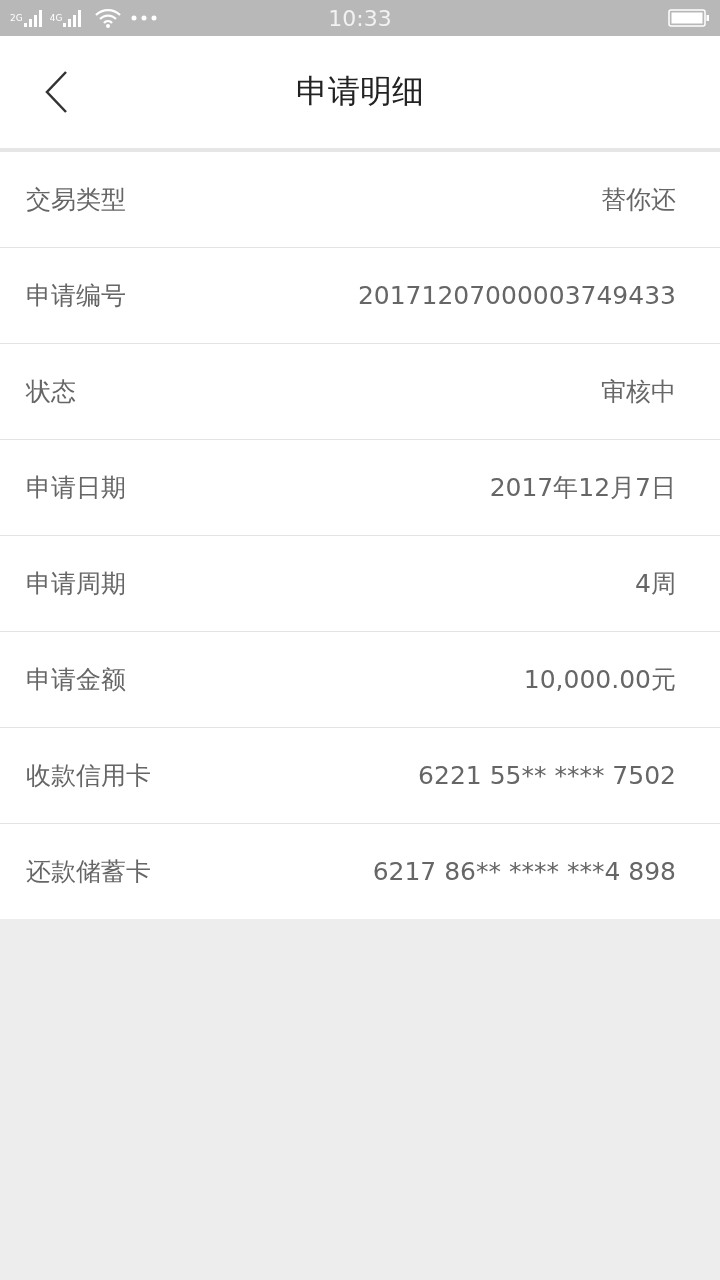 The height and width of the screenshot is (1280, 720). Describe the element at coordinates (76, 488) in the screenshot. I see `field-label: 申请日期` at that location.